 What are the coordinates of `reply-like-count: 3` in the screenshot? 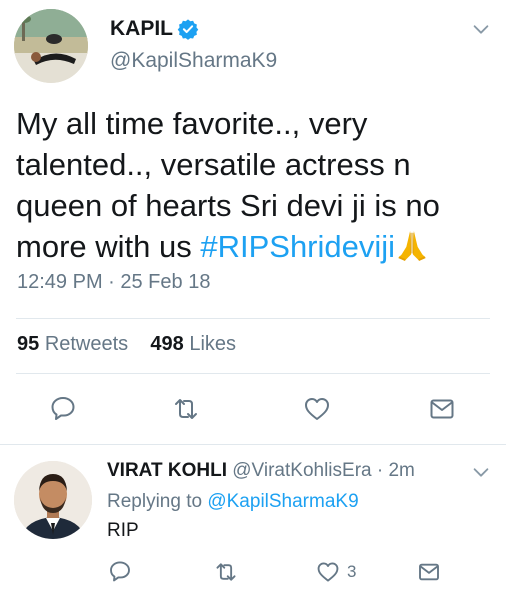 It's located at (352, 571).